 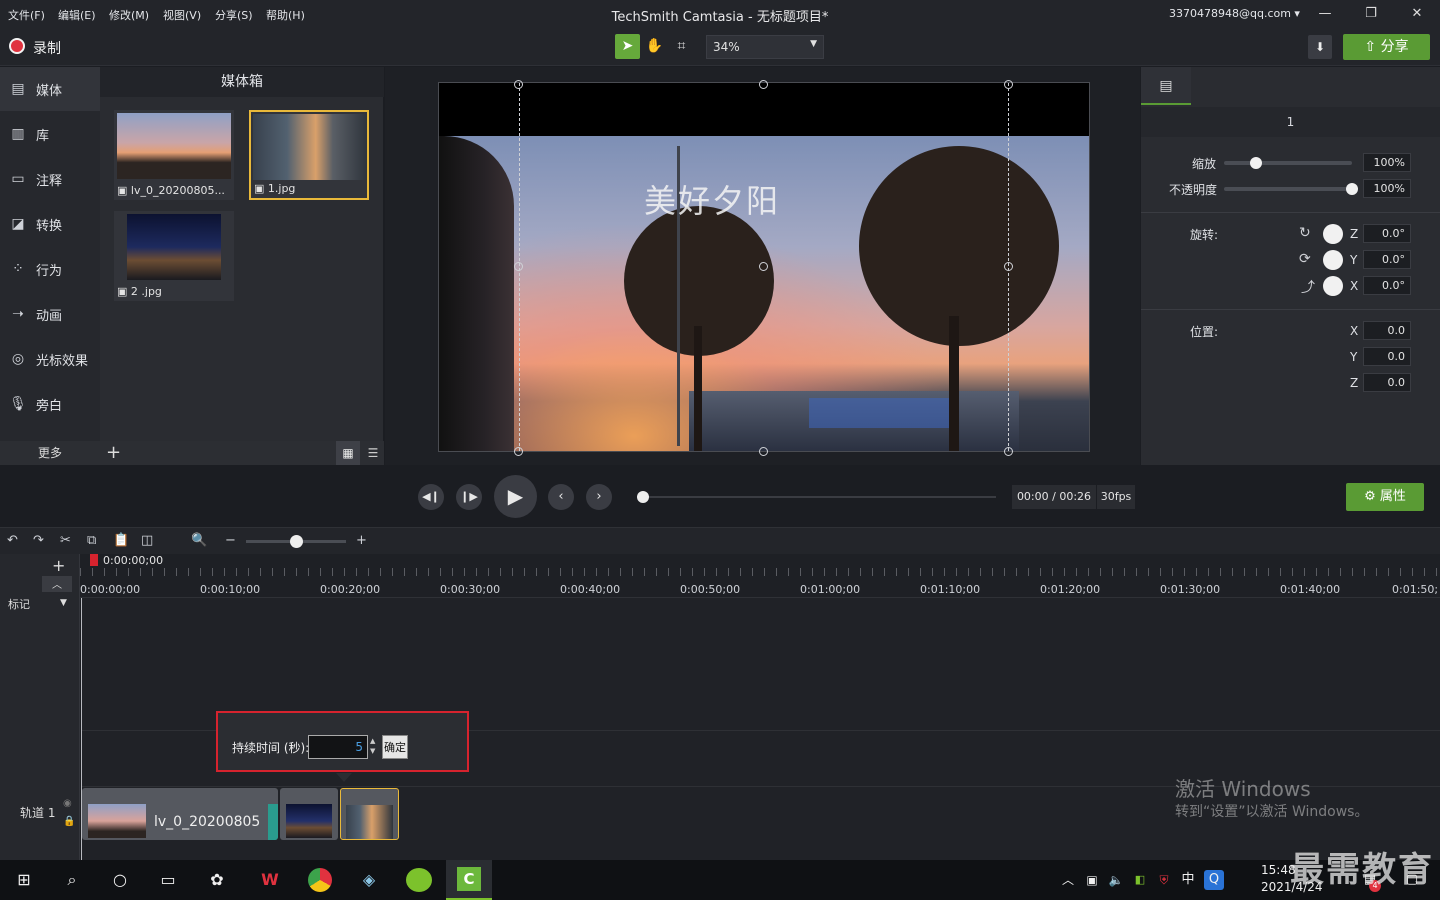 What do you see at coordinates (50, 179) in the screenshot?
I see `sidebar-item-annotations: ▭ 注释` at bounding box center [50, 179].